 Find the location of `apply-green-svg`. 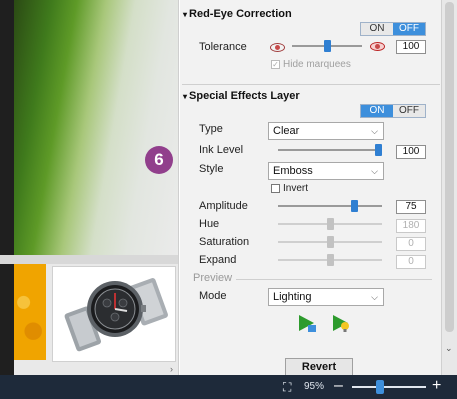

apply-green-svg is located at coordinates (307, 323).